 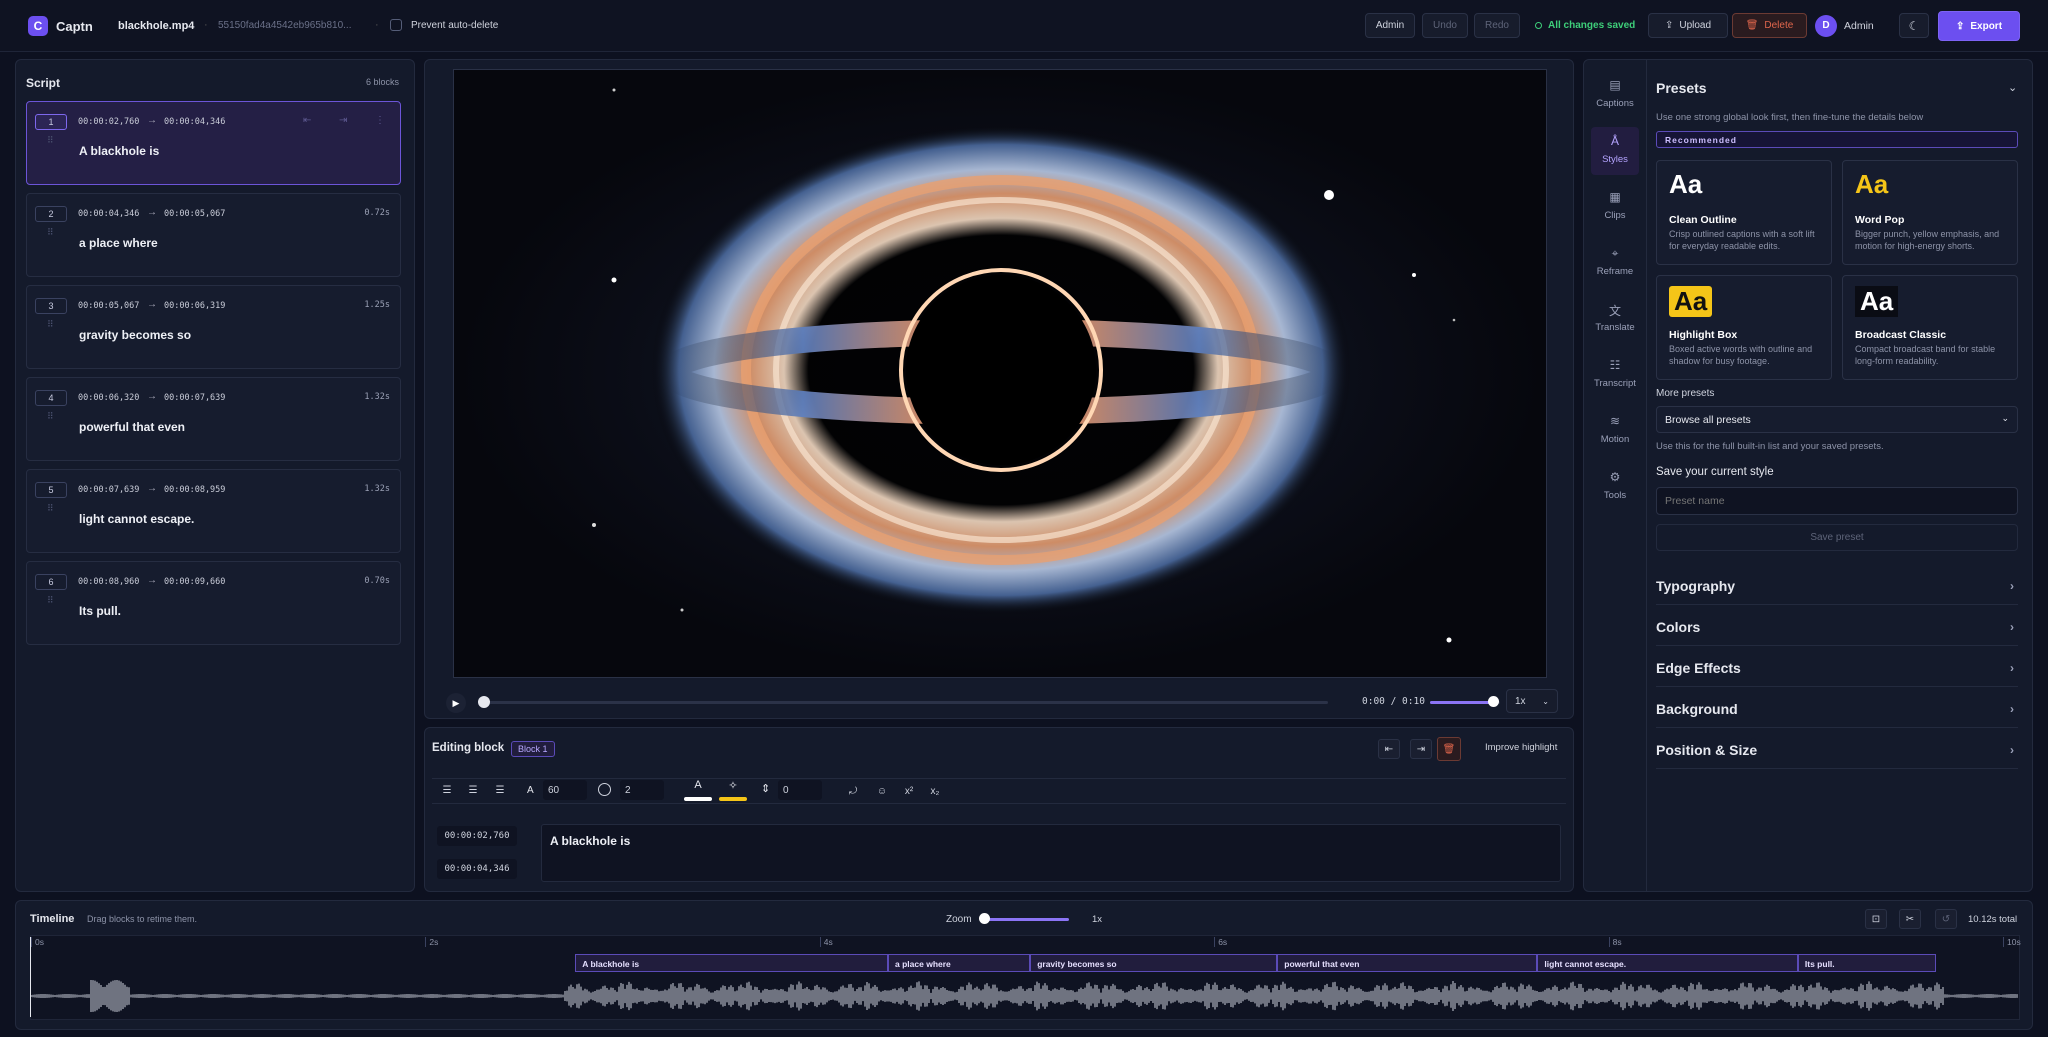 I want to click on redo-button: Redo, so click(x=1497, y=25).